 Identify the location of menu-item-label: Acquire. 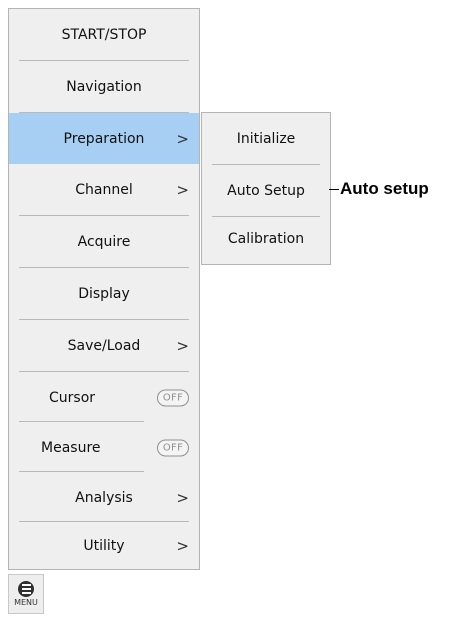
(104, 241).